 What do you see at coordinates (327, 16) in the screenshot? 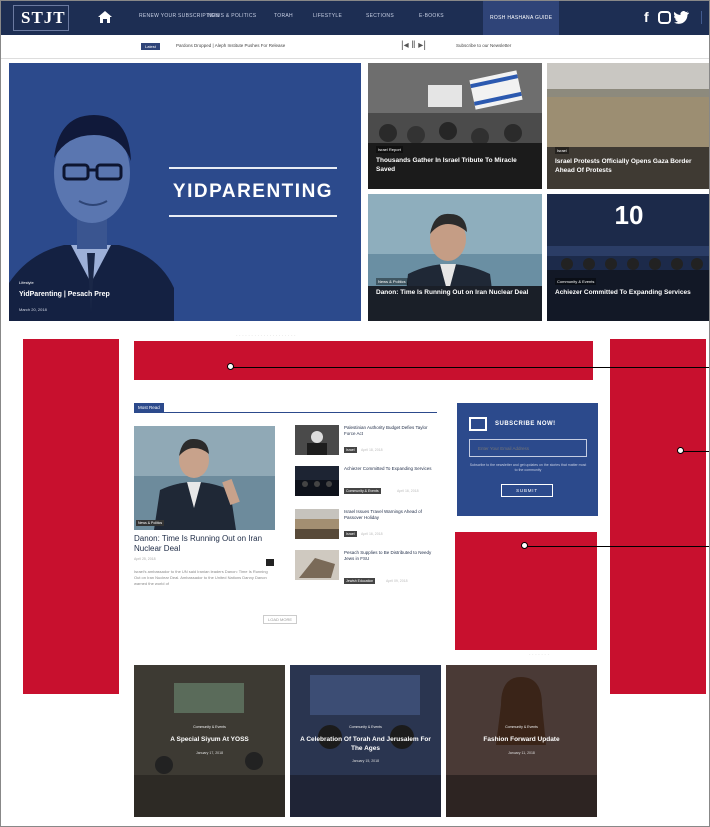
I see `nav-item-lifestyle: Lifestyle` at bounding box center [327, 16].